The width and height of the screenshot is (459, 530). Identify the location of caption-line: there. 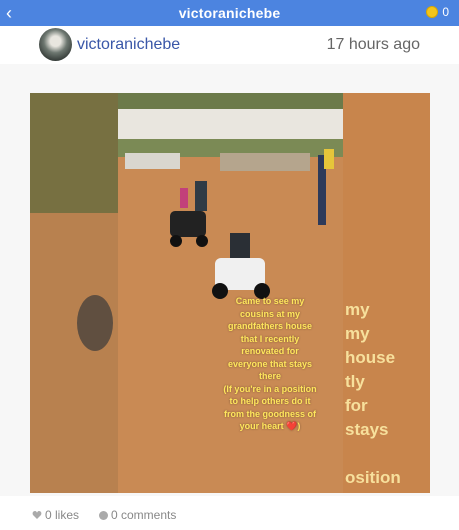
(269, 376).